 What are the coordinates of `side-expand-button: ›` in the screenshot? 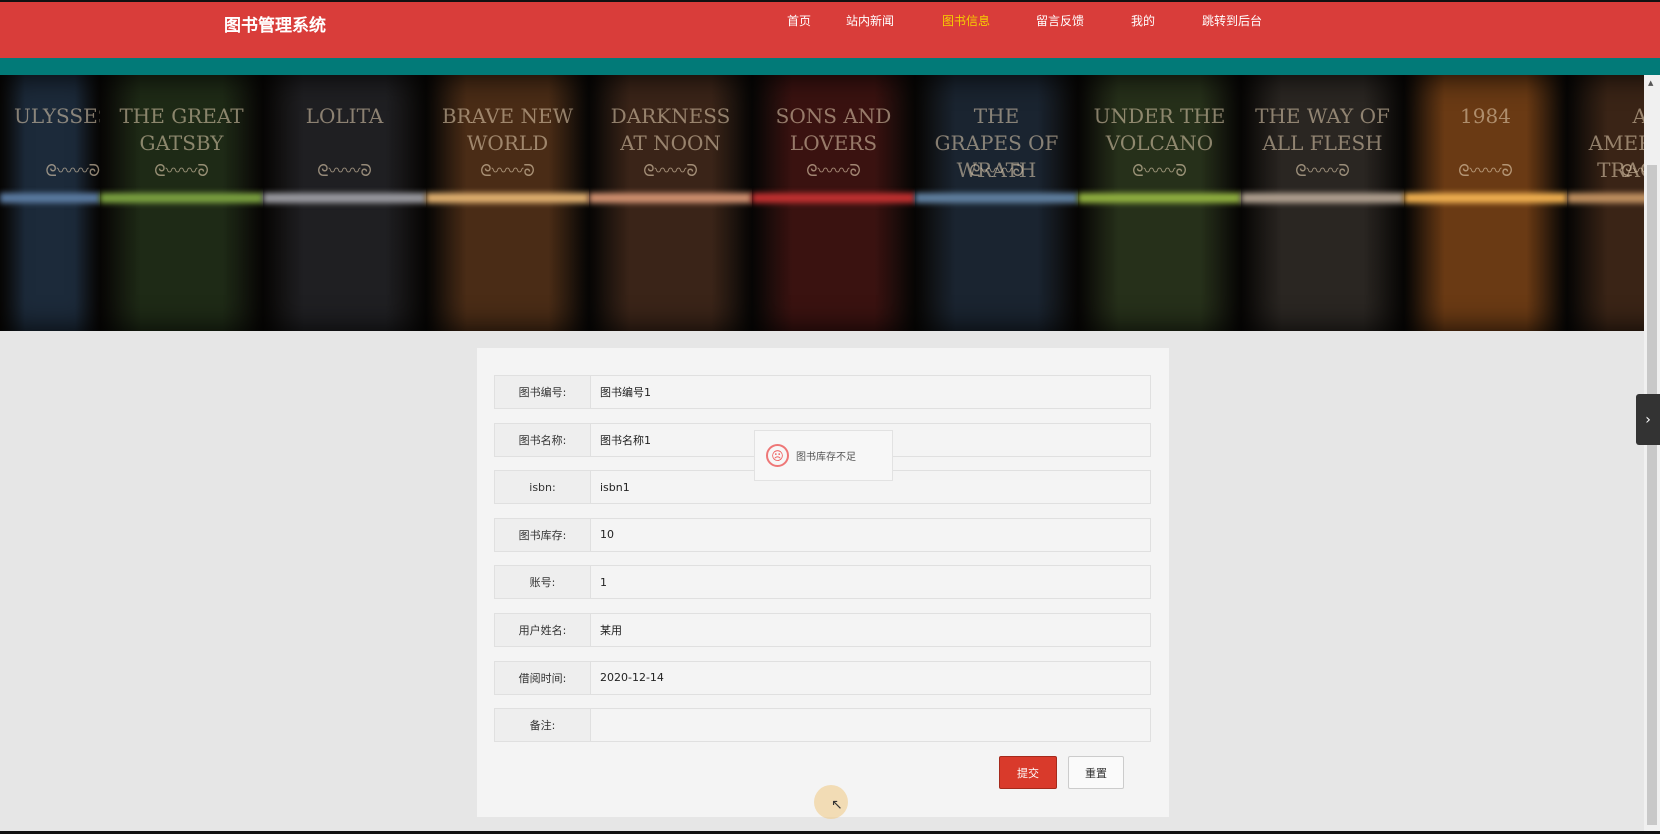 It's located at (1648, 419).